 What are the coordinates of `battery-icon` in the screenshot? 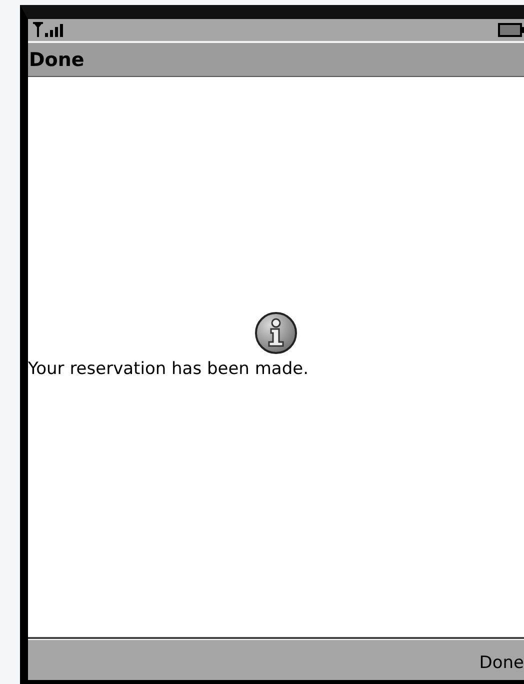 It's located at (511, 30).